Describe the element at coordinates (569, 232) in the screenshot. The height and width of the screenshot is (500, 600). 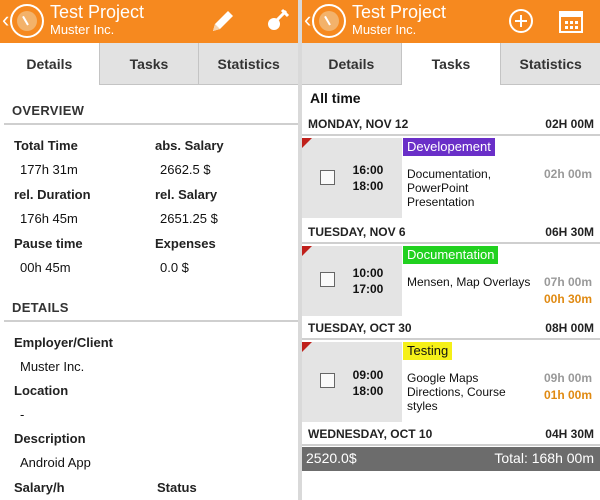
I see `day-hours: 06H 30M` at that location.